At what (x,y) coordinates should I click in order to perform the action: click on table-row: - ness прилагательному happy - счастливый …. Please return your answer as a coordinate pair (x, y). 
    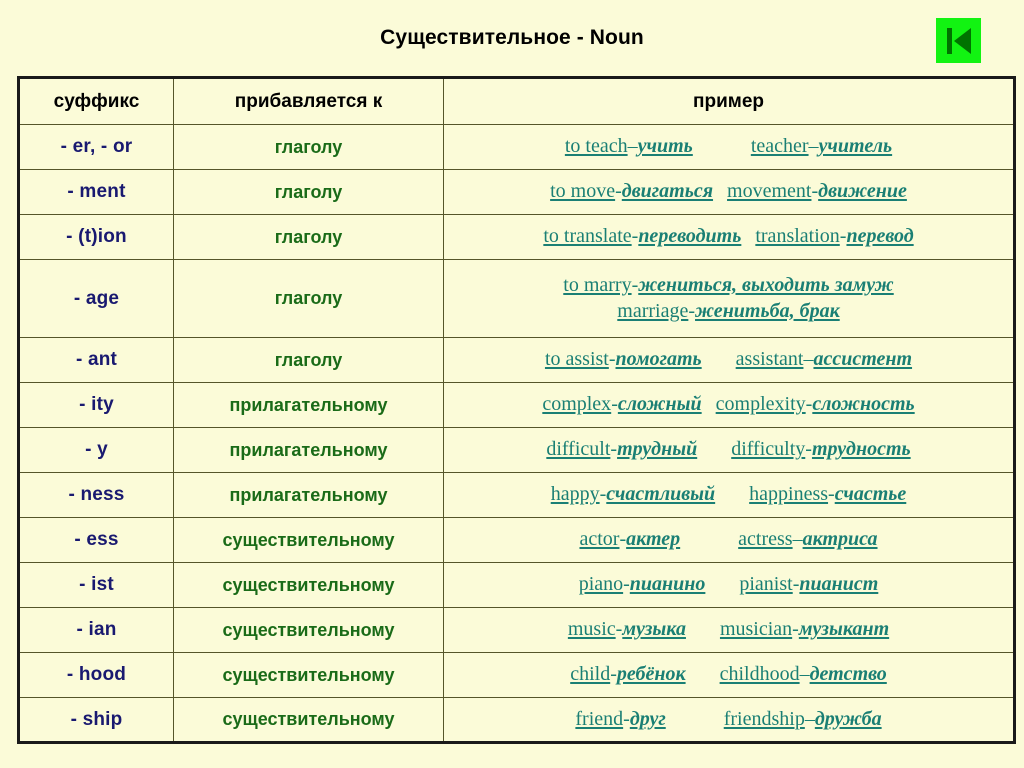
    Looking at the image, I should click on (516, 495).